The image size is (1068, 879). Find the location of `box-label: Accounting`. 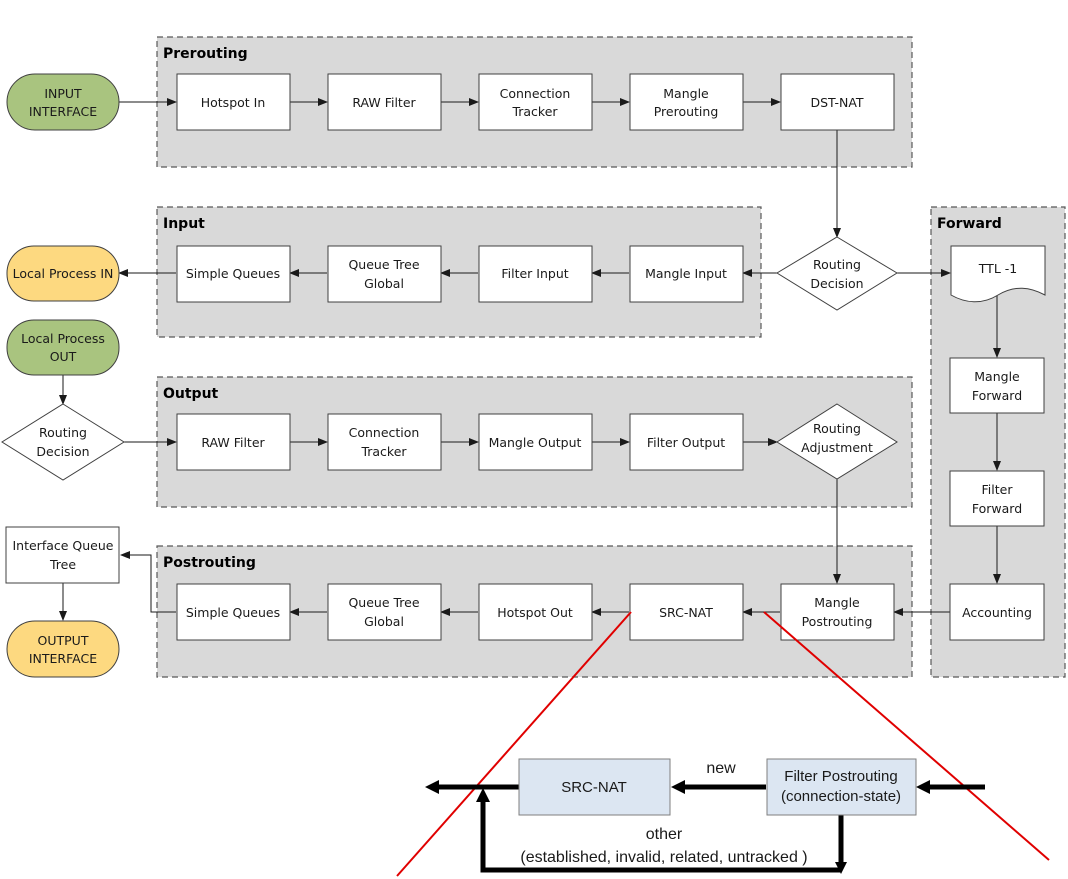

box-label: Accounting is located at coordinates (997, 612).